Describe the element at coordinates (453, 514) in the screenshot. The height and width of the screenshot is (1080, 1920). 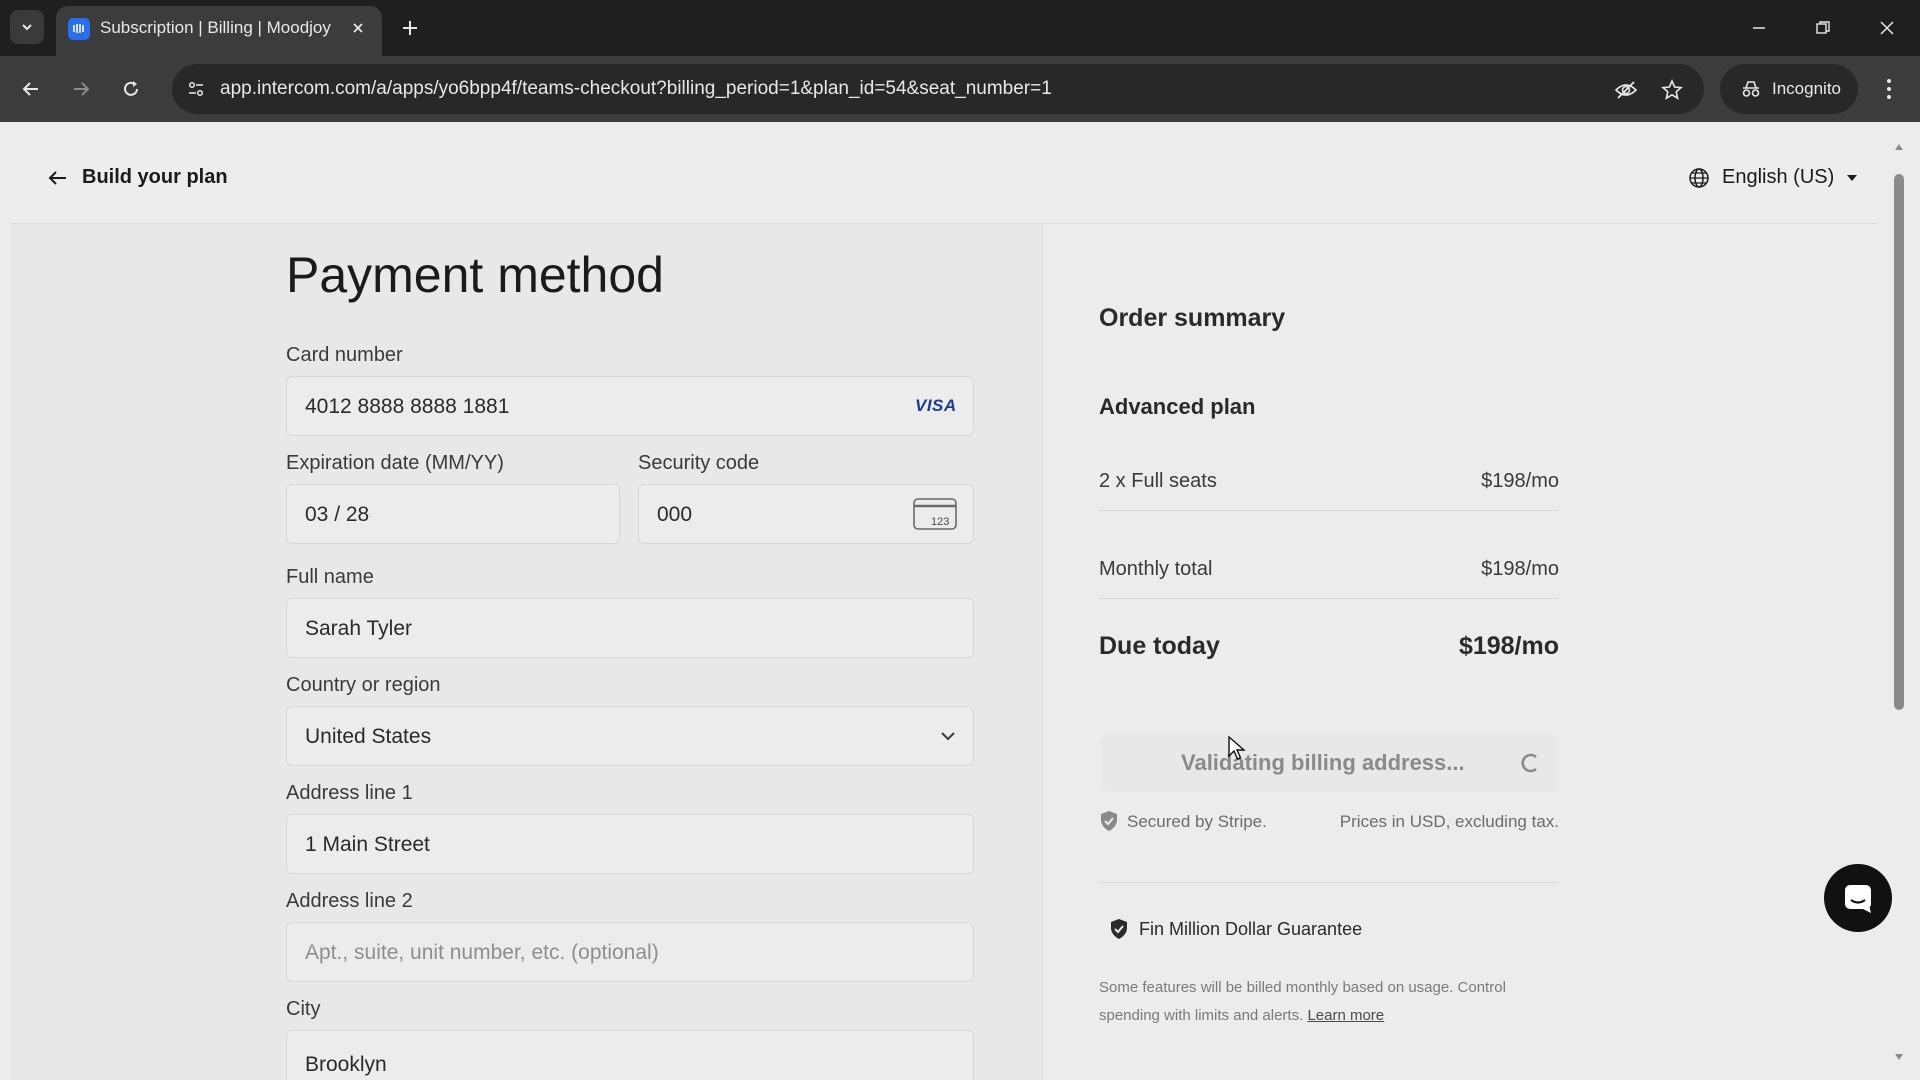
I see `expiration-field: 03 / 28` at that location.